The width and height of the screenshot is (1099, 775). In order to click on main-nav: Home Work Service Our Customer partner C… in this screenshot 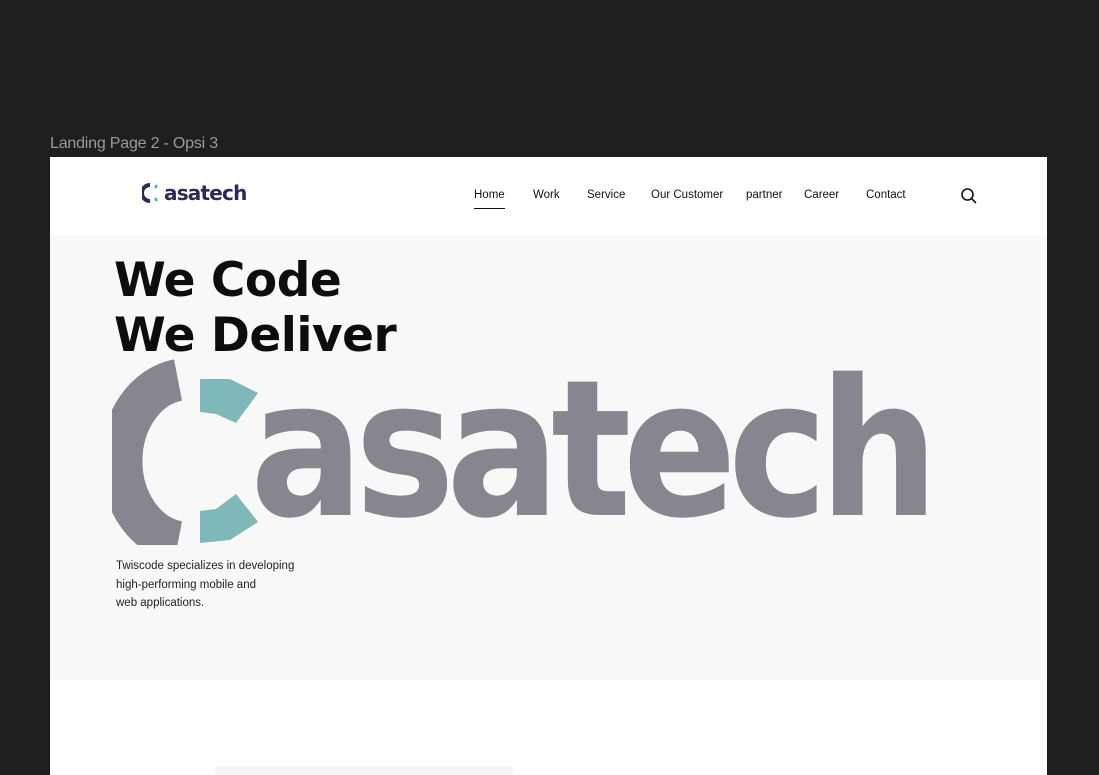, I will do `click(548, 199)`.